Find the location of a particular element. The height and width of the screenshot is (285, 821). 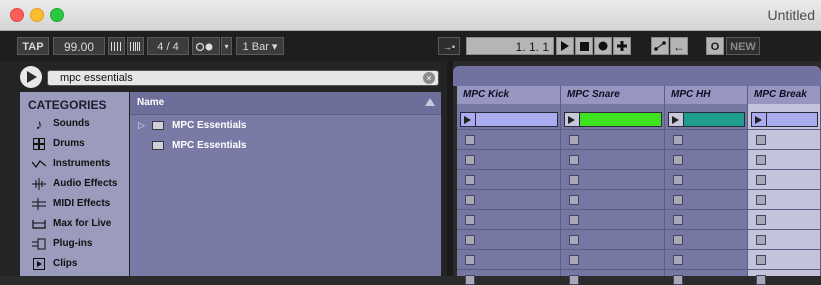

play-button is located at coordinates (565, 46).